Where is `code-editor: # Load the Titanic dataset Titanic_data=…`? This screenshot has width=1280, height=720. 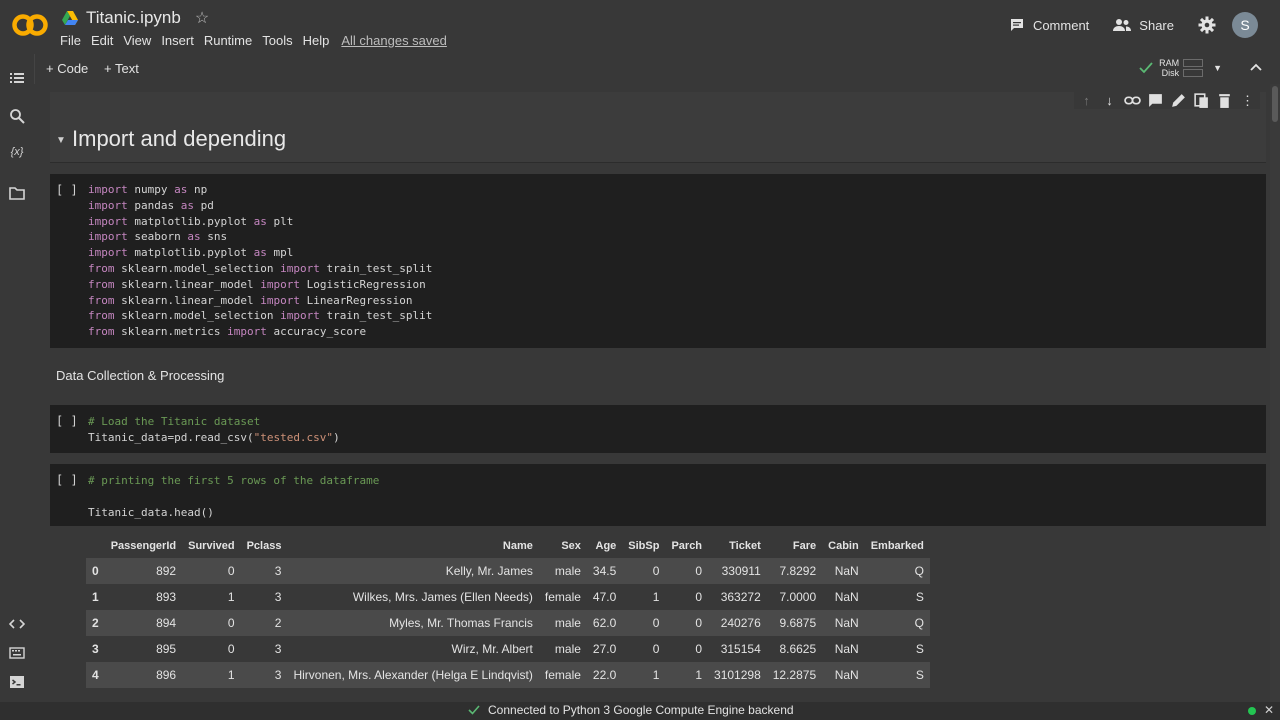 code-editor: # Load the Titanic dataset Titanic_data=… is located at coordinates (214, 430).